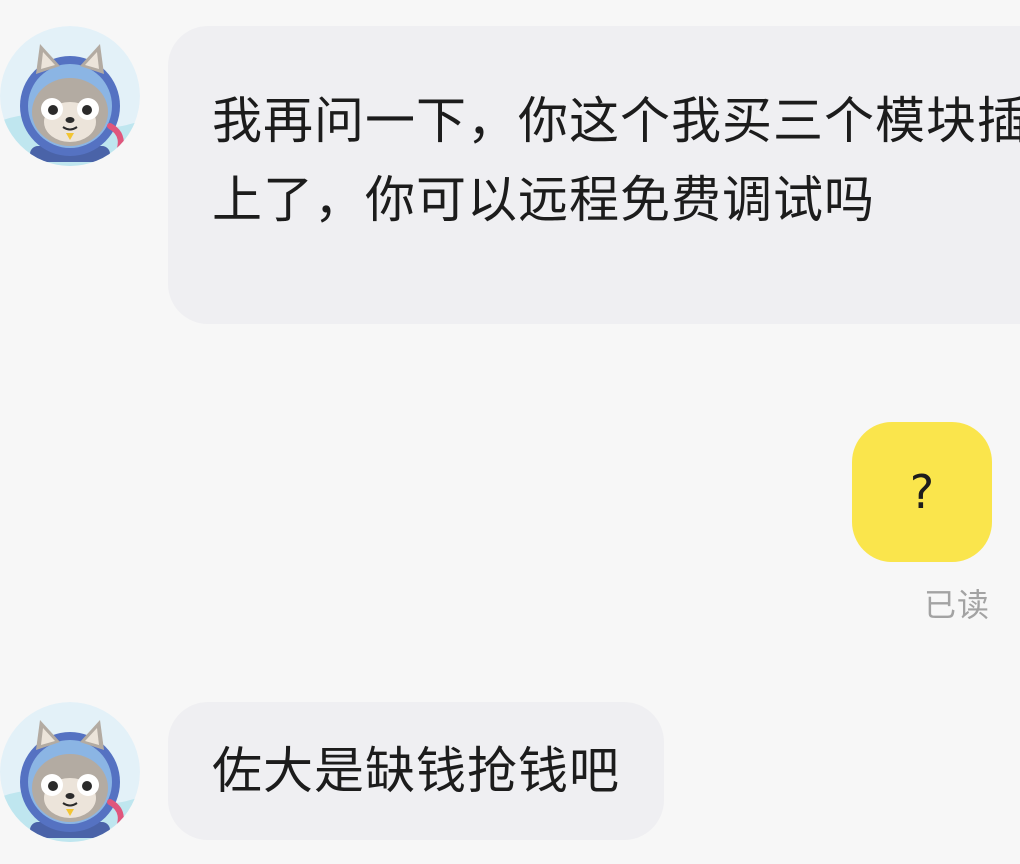 The height and width of the screenshot is (864, 1020). I want to click on message-text: 我再问一下，你这个我买三个模块插上了，你可以远程免费调试吗, so click(616, 160).